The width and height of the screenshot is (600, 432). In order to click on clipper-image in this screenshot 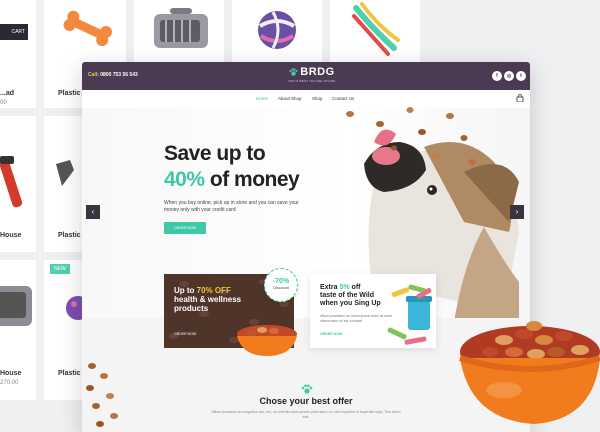, I will do `click(65, 173)`.